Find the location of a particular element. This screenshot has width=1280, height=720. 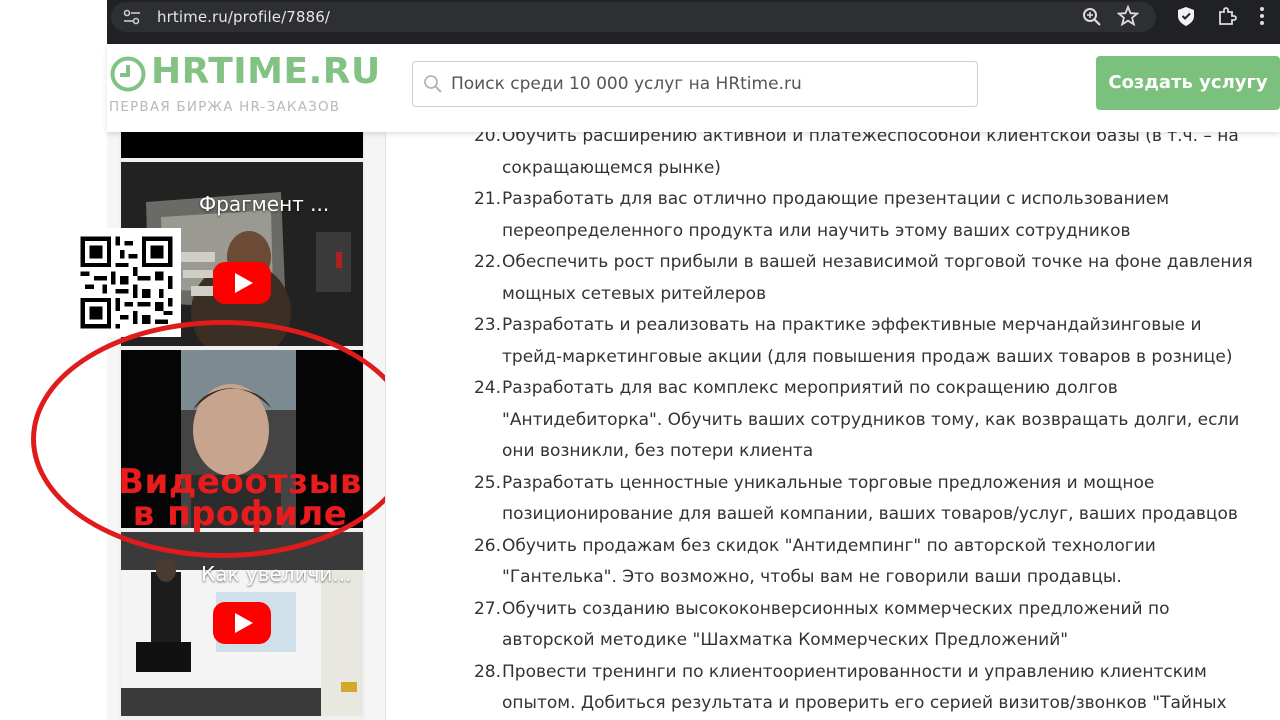

address-bar: hrtime.ru/profile/7886/ is located at coordinates (633, 17).